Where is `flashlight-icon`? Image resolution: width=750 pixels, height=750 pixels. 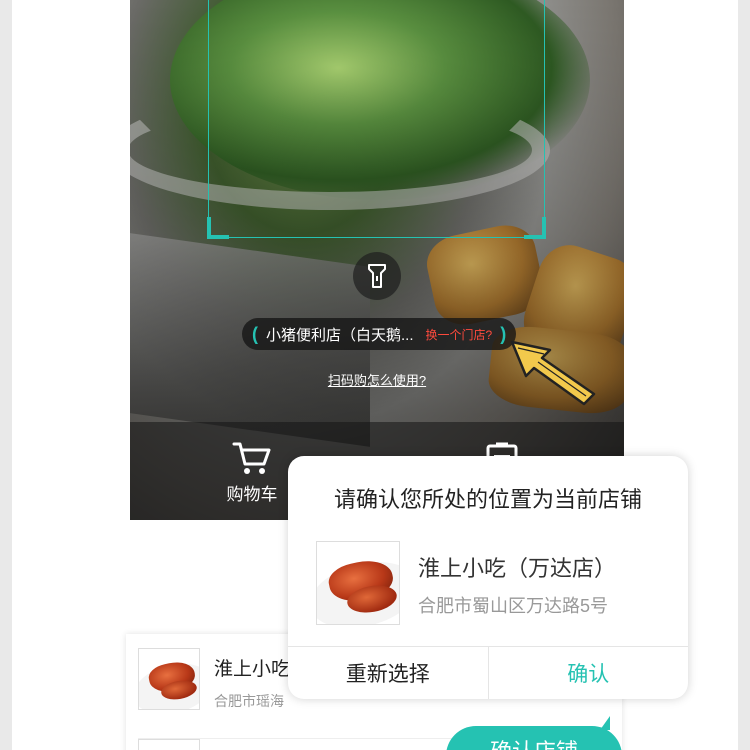 flashlight-icon is located at coordinates (377, 276).